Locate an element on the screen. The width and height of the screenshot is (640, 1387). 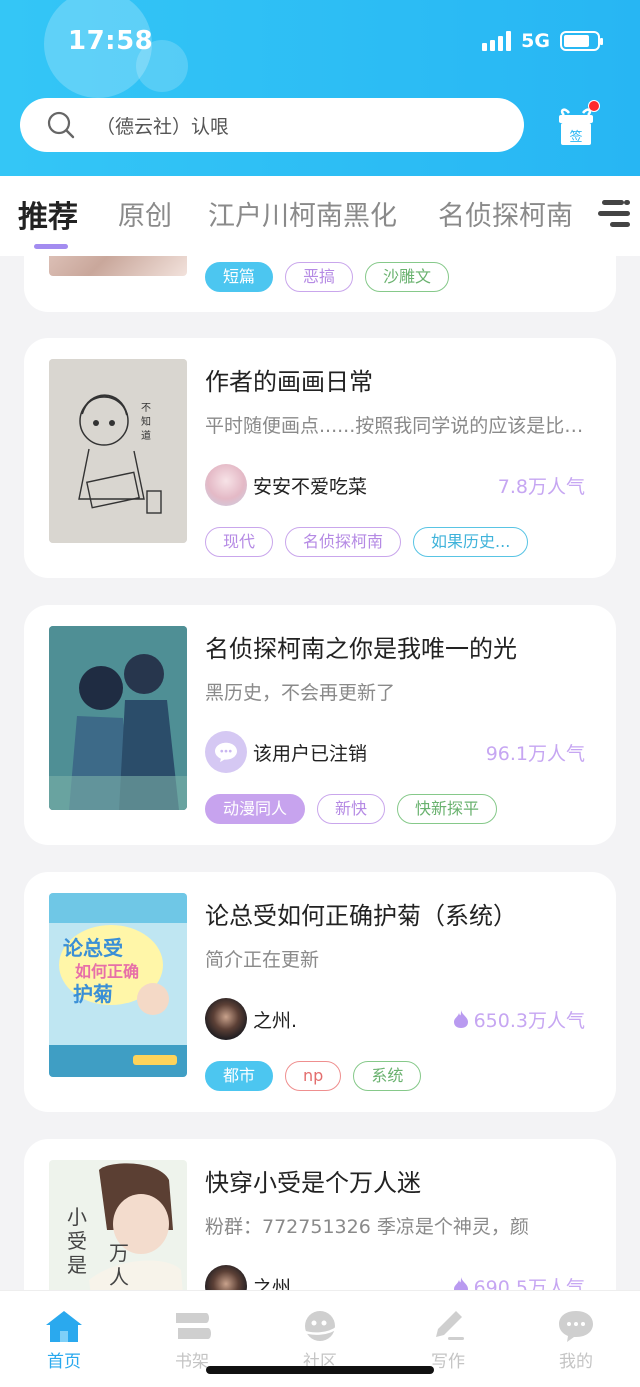
signal-icon is located at coordinates (497, 41).